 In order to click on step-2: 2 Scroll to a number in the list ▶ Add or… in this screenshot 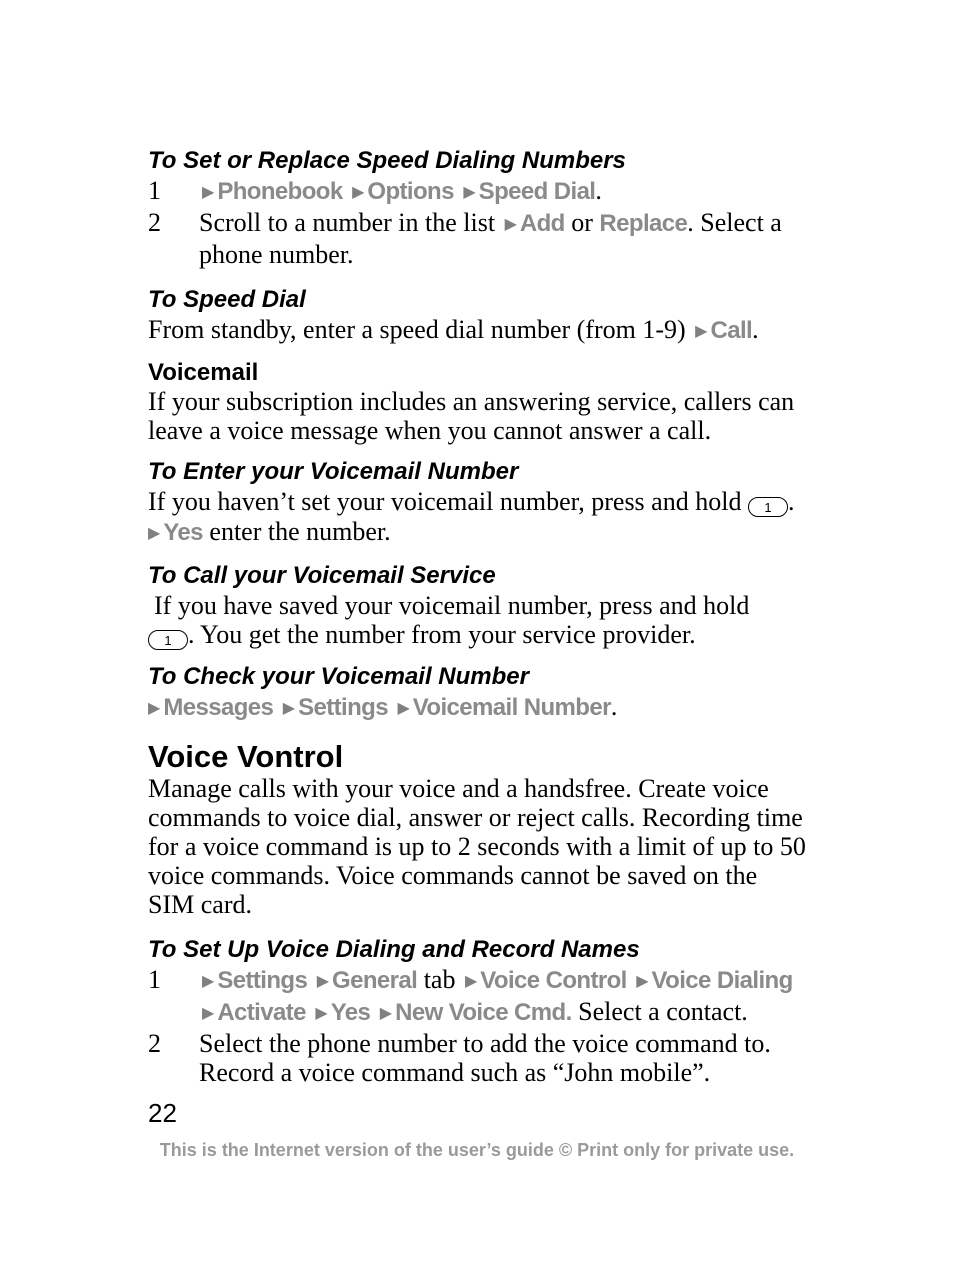, I will do `click(465, 238)`.